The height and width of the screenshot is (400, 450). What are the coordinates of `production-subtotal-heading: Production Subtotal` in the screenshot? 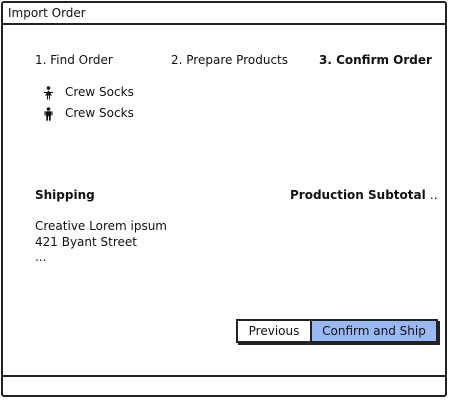 It's located at (358, 195).